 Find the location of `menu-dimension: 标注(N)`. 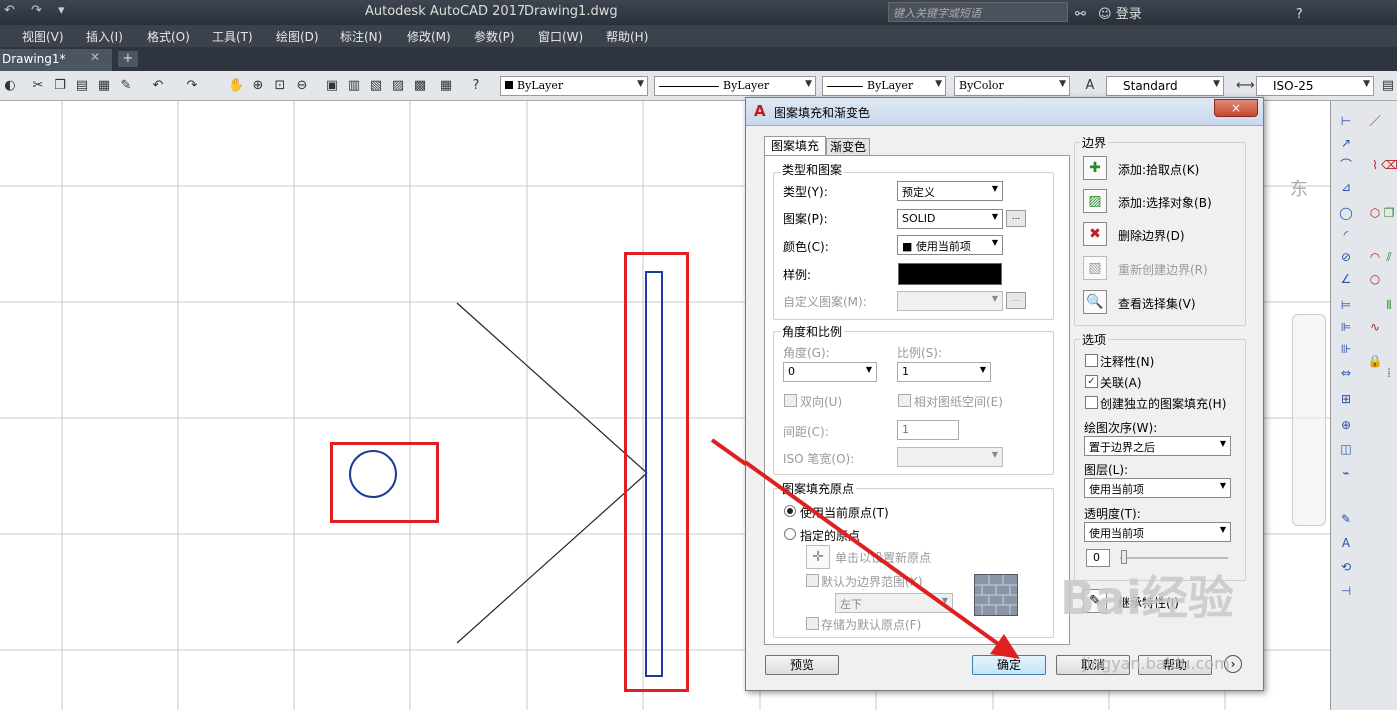

menu-dimension: 标注(N) is located at coordinates (361, 36).